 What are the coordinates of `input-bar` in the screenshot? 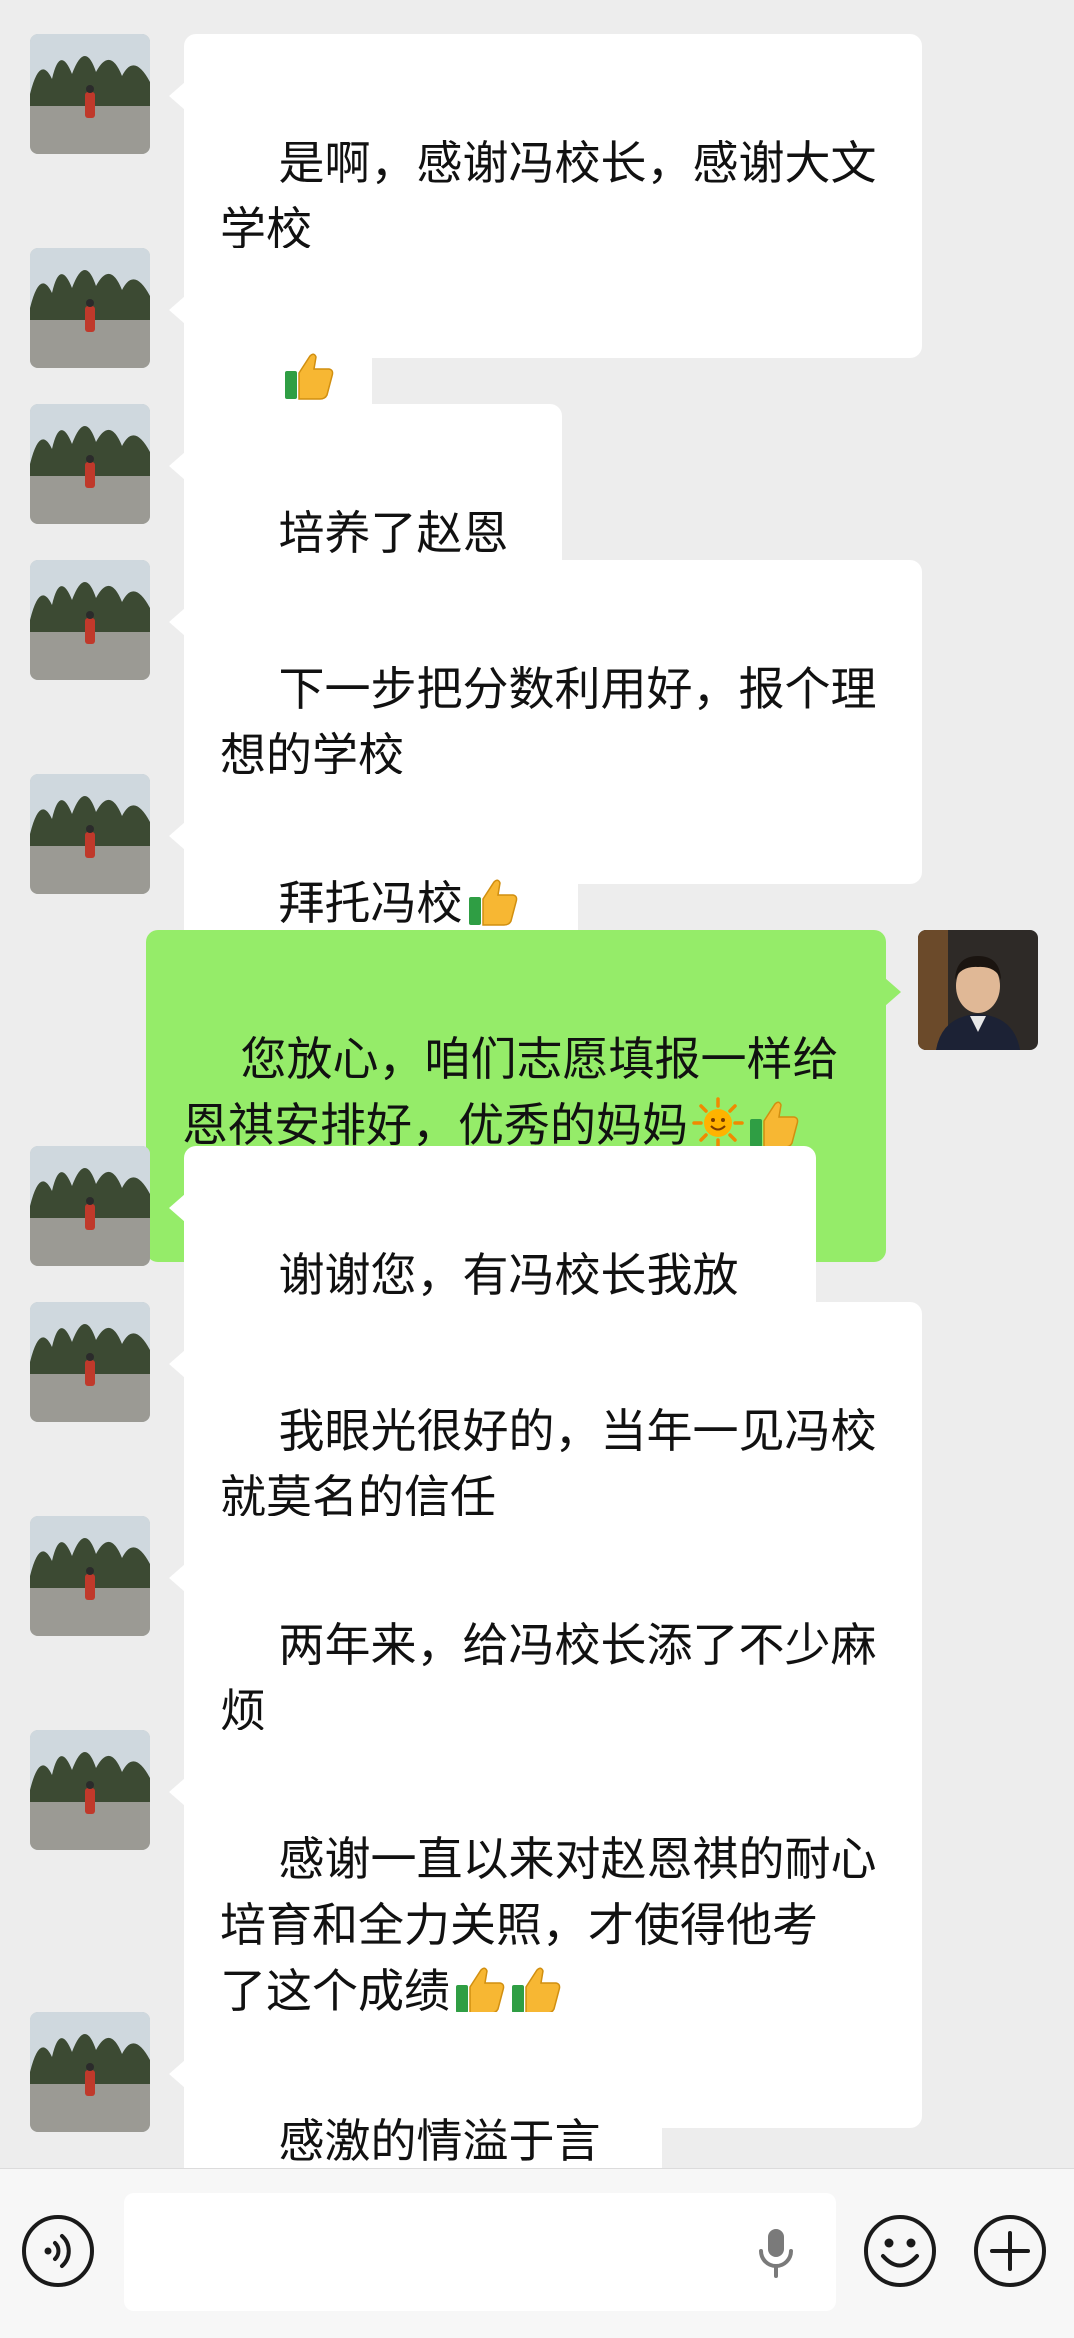 It's located at (537, 2253).